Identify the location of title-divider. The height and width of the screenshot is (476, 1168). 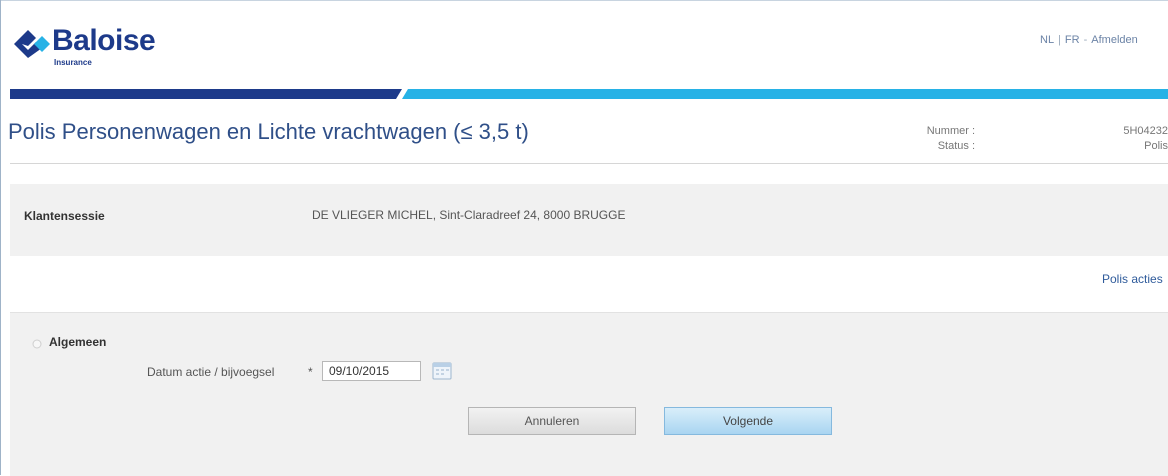
(589, 163).